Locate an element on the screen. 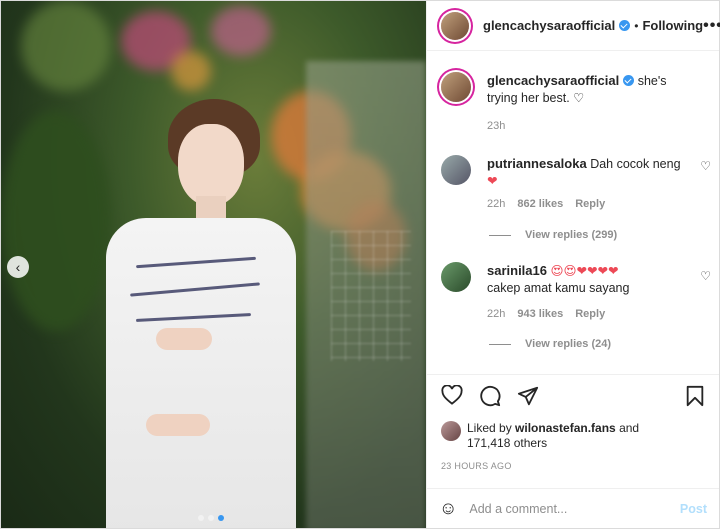 The height and width of the screenshot is (529, 720). comment-input is located at coordinates (574, 508).